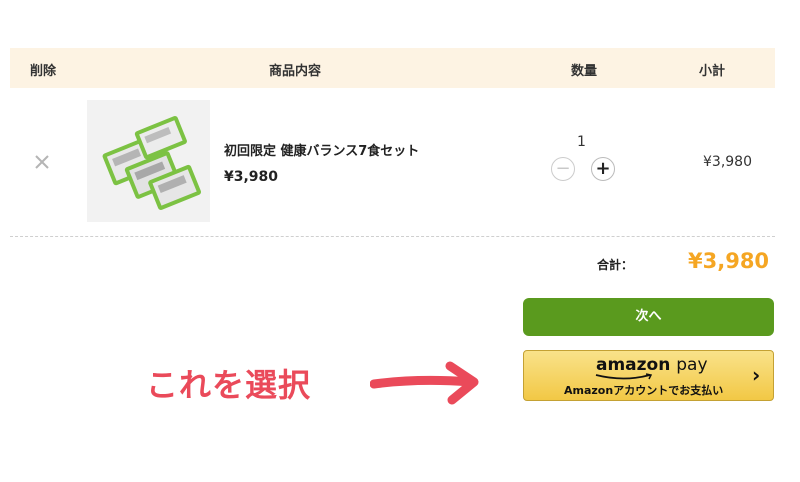 This screenshot has width=800, height=482. I want to click on quantity-value: 1, so click(581, 142).